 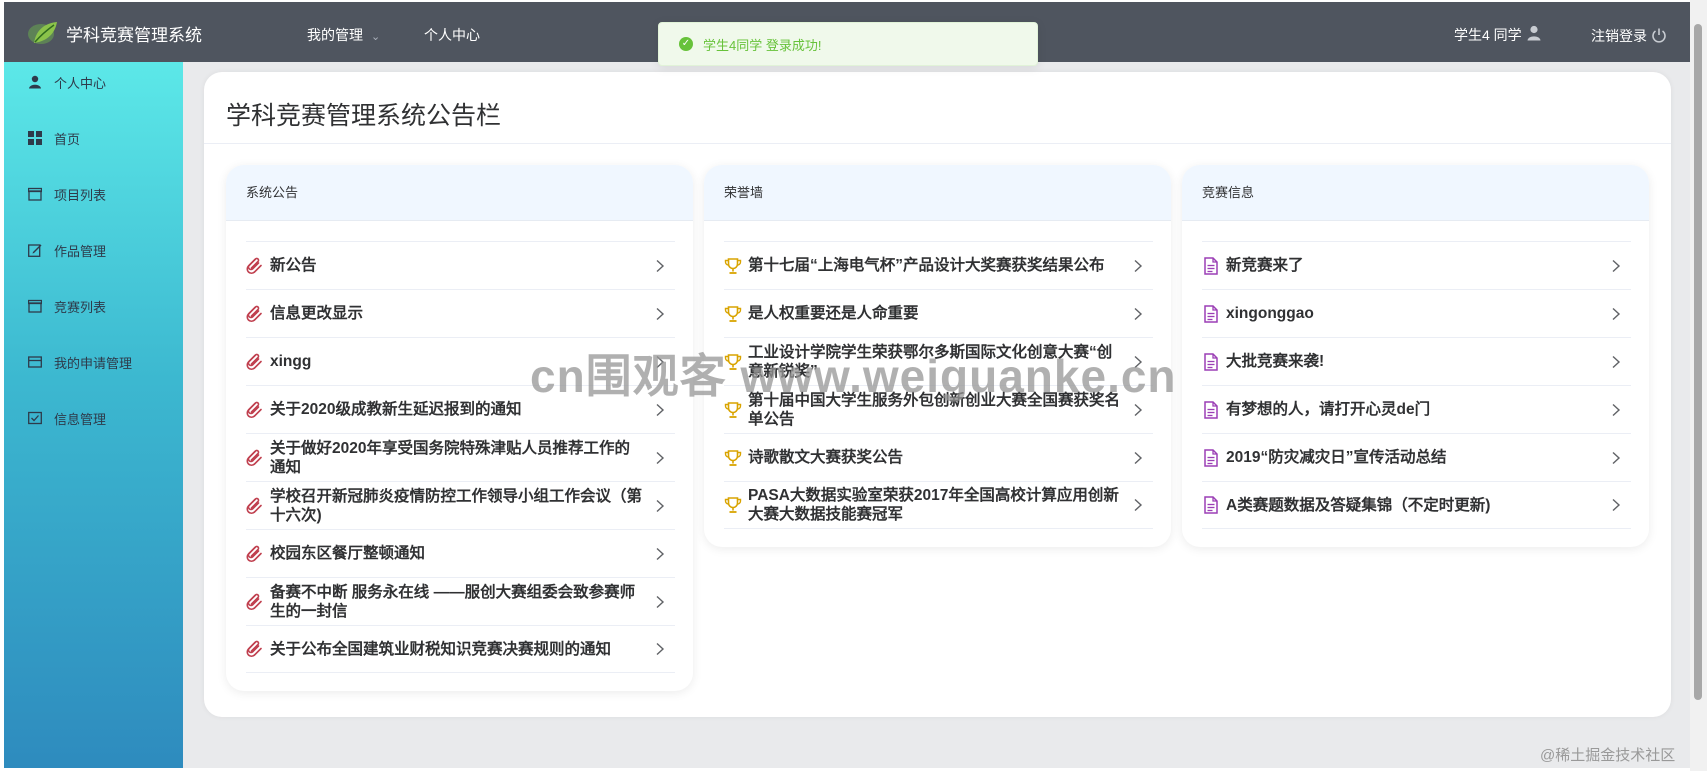 I want to click on sidebar-item-project-list: 项目列表, so click(x=93, y=194).